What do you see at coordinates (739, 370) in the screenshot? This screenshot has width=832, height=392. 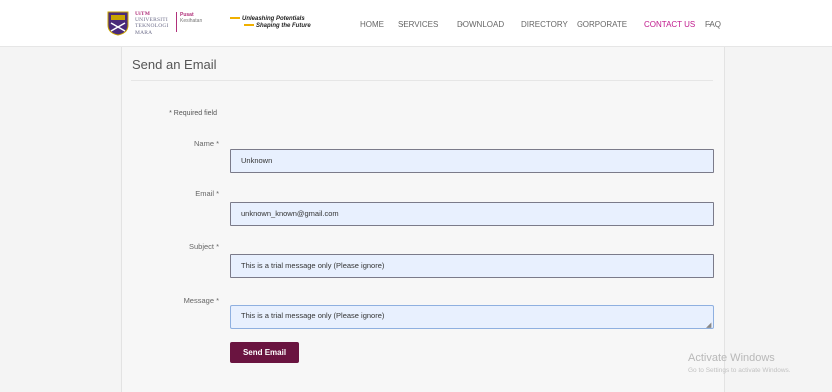 I see `activate-windows-subtitle: Go to Settings to activate Windows.` at bounding box center [739, 370].